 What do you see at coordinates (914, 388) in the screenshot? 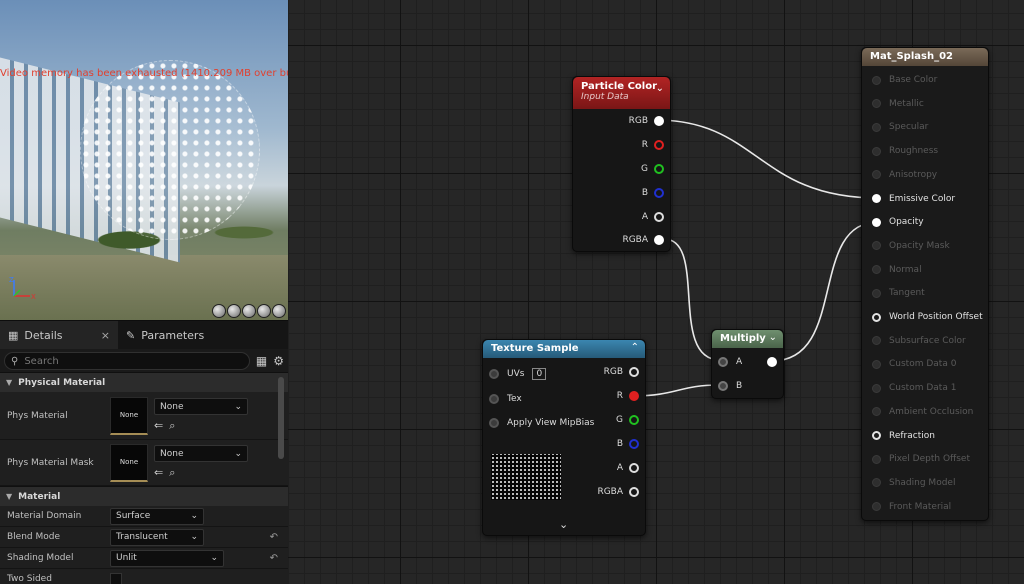
I see `material-pin-custom-data-1: Custom Data 1` at bounding box center [914, 388].